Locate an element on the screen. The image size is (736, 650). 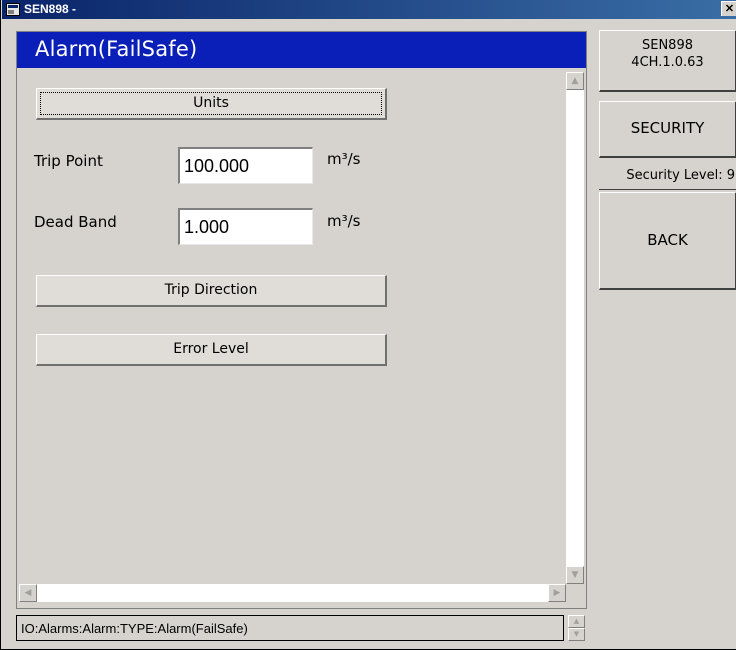
device-version: 4CH.1.0.63 is located at coordinates (667, 62).